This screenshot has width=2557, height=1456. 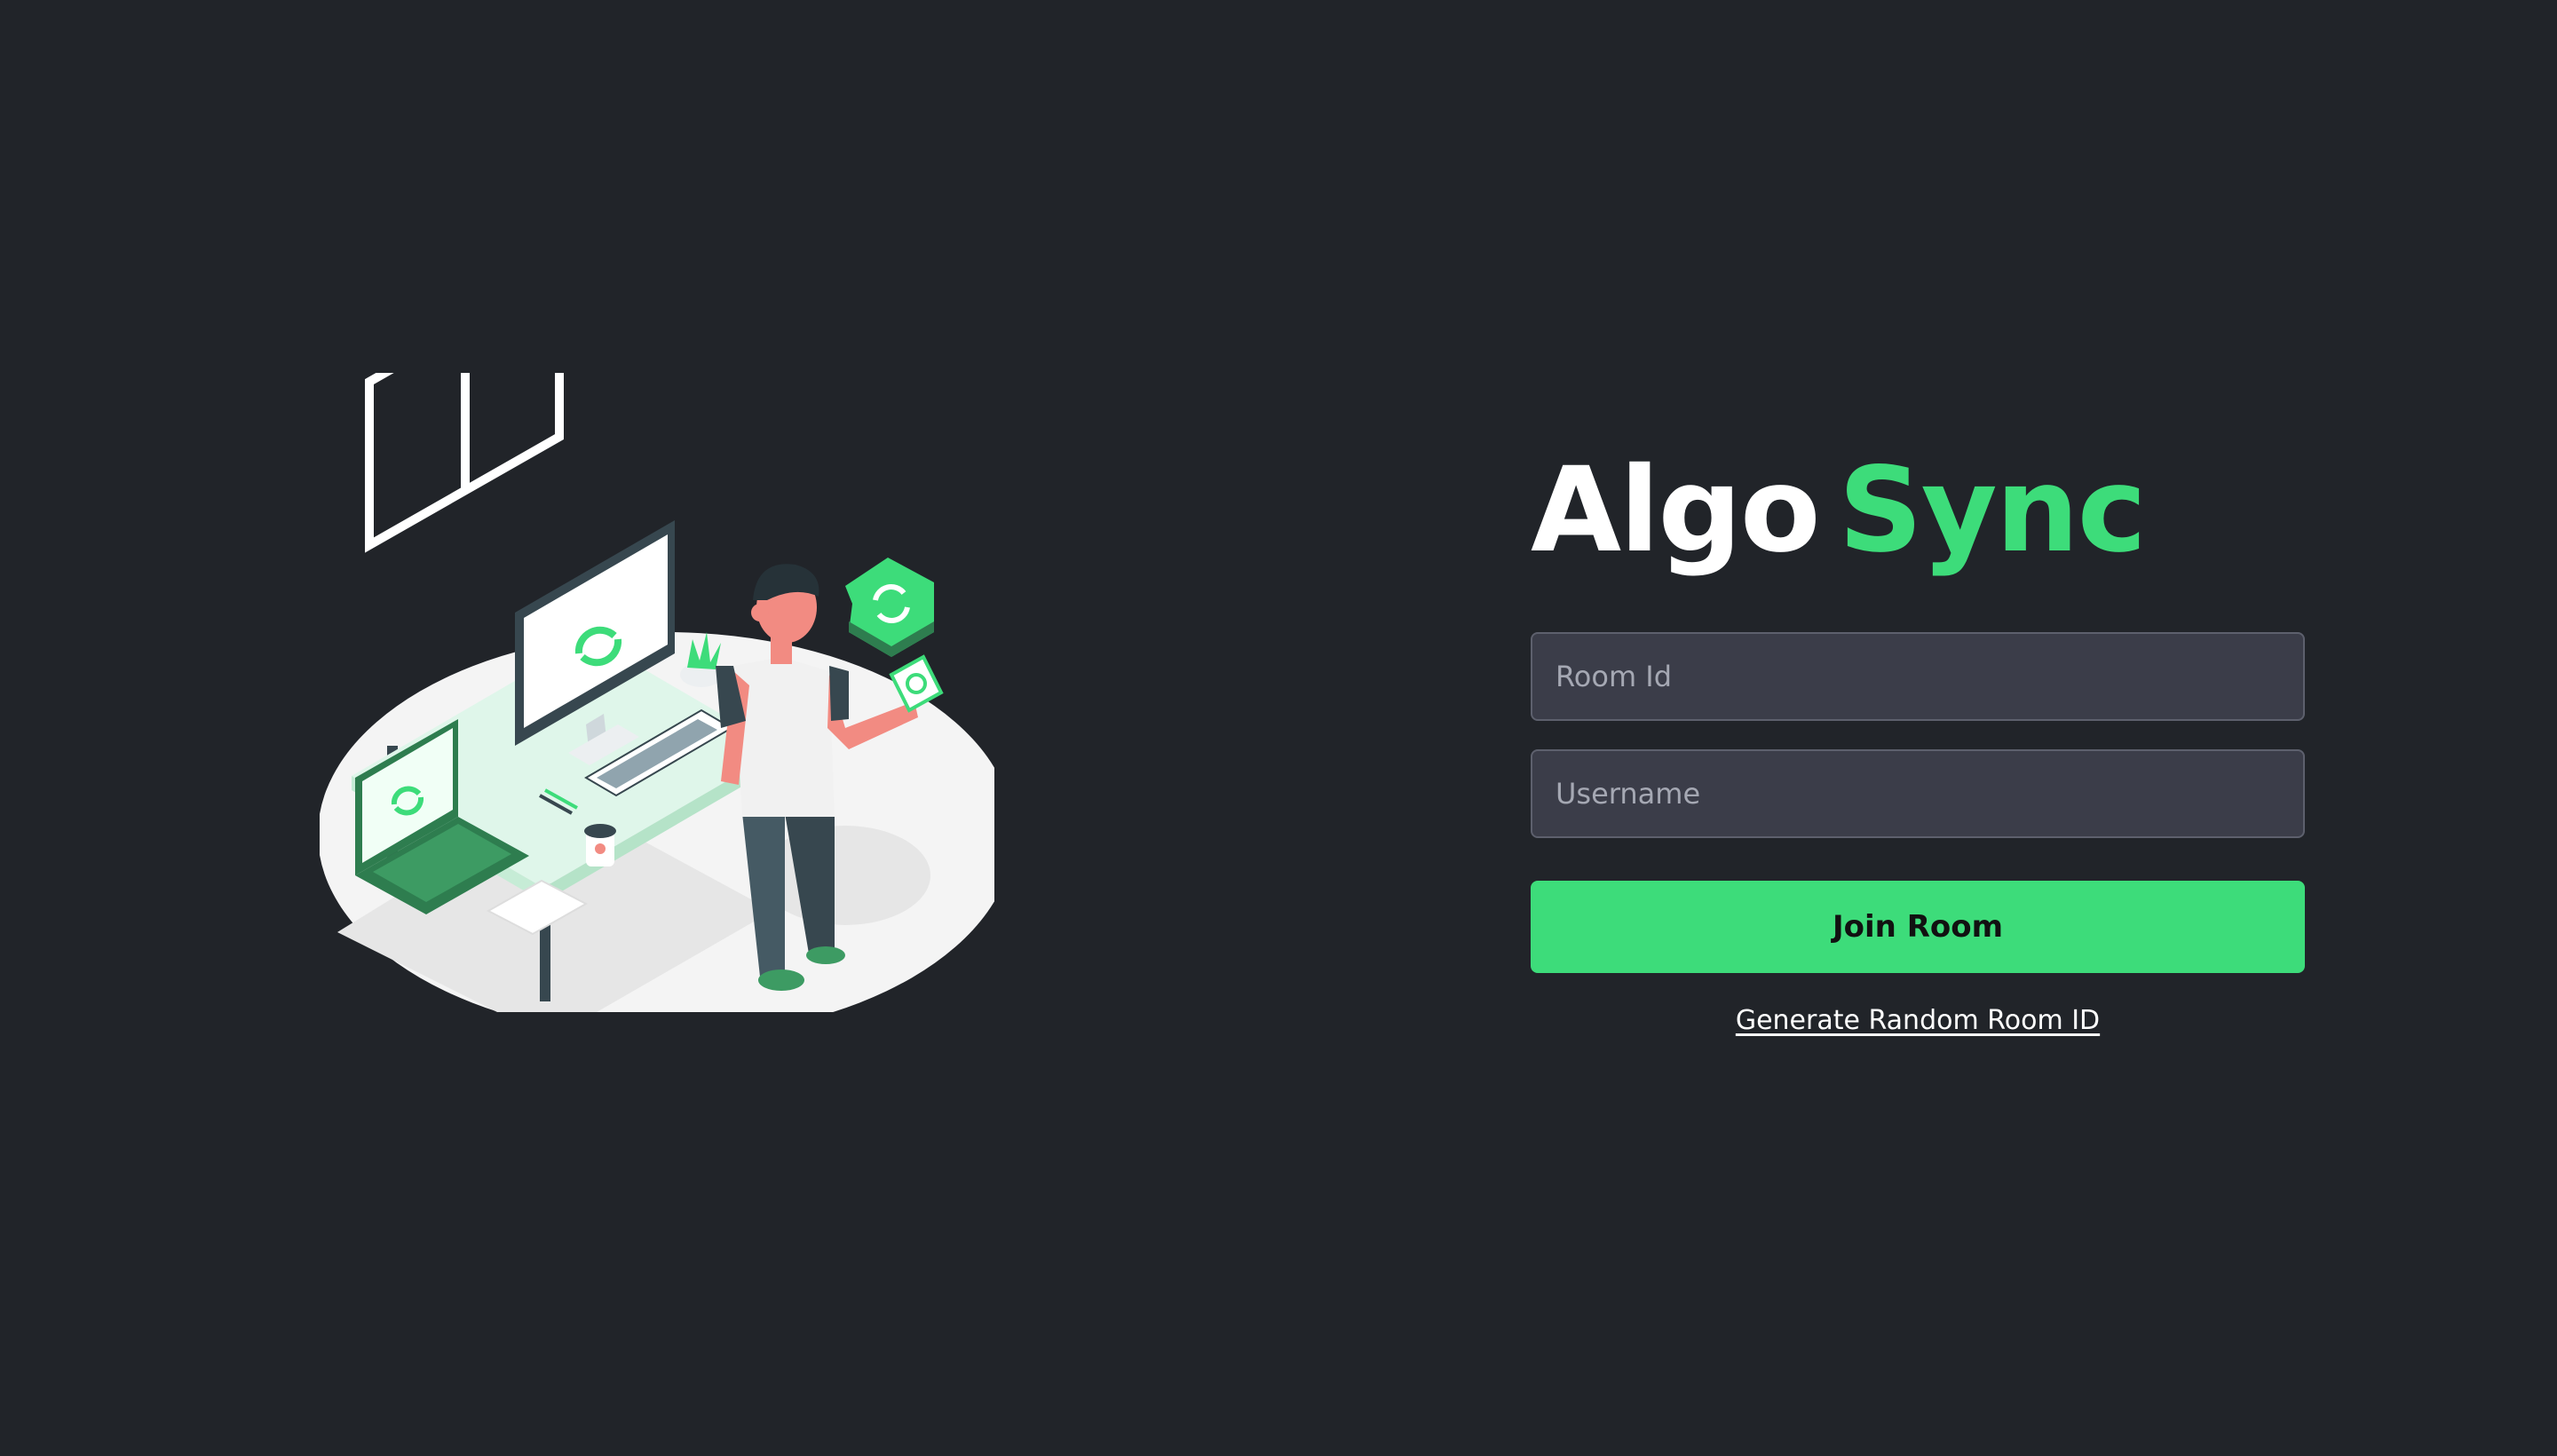 I want to click on floating-sync-icon, so click(x=889, y=607).